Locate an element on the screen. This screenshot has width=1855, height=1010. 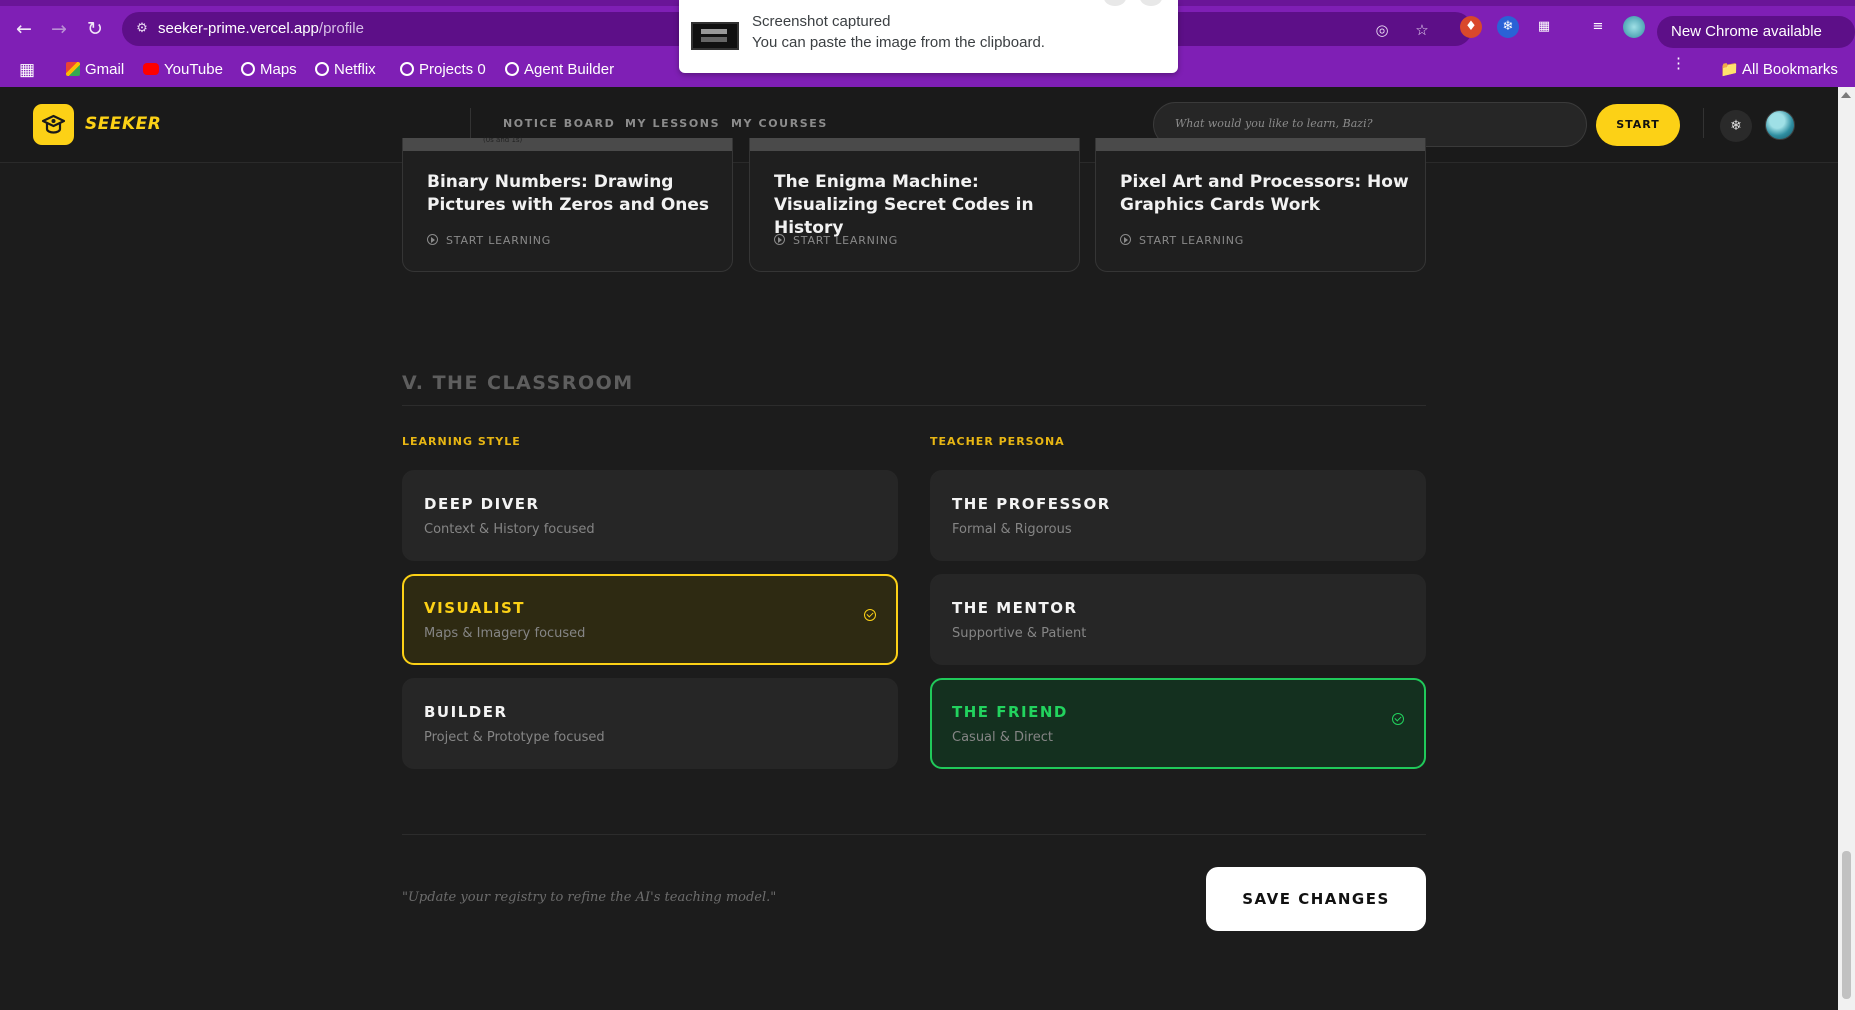
bookmark-projects: Projects 0 is located at coordinates (443, 70).